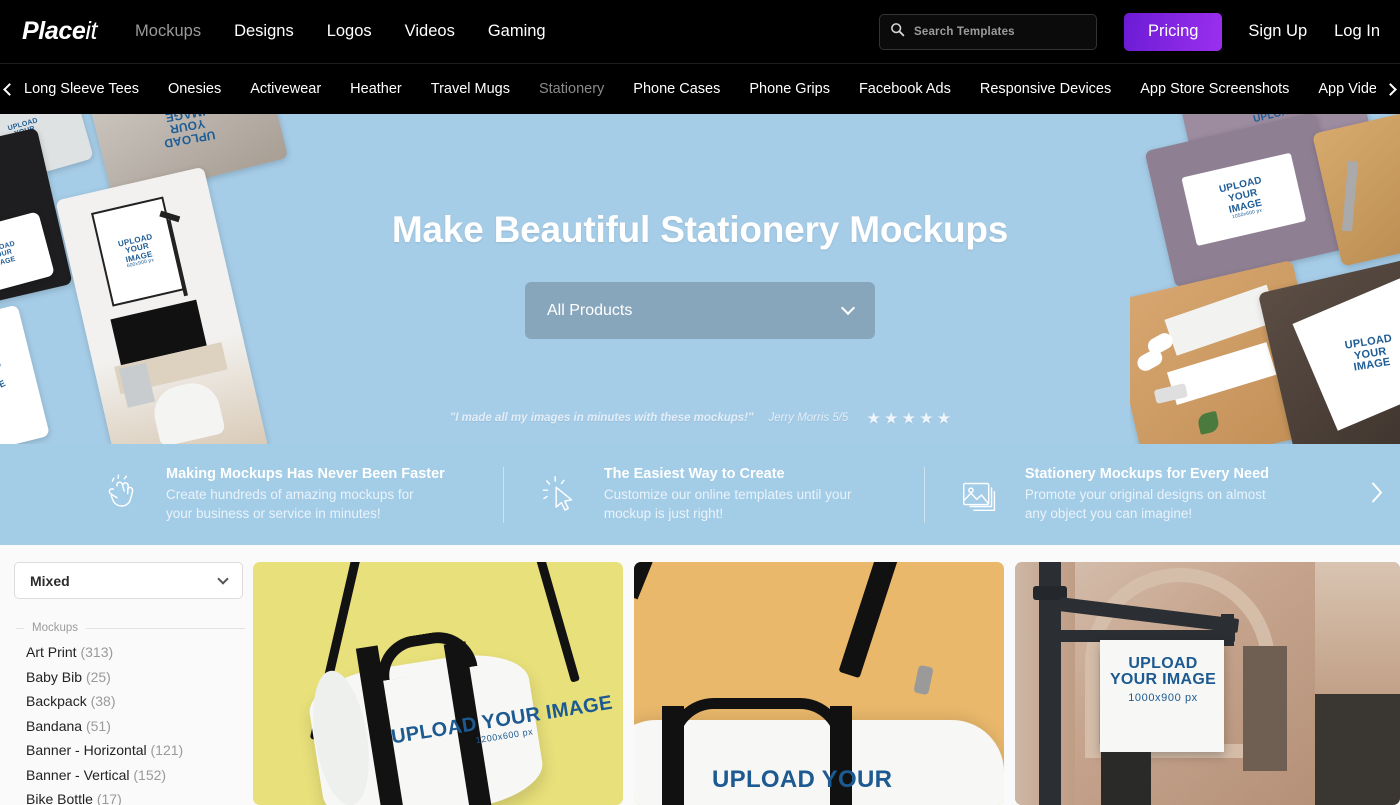 This screenshot has height=805, width=1400. I want to click on nav-item-videos: Videos, so click(430, 31).